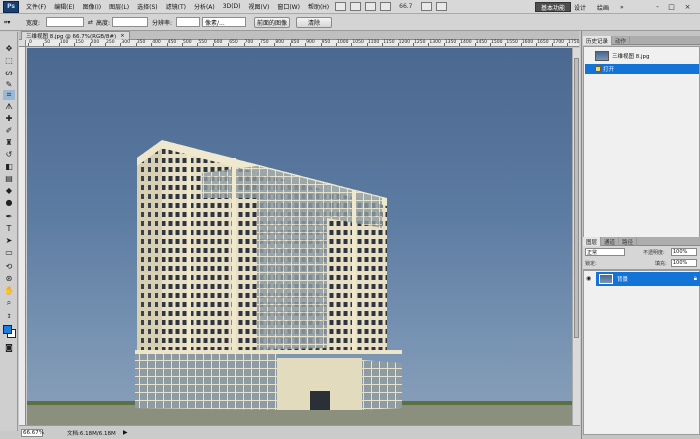  I want to click on blend-mode-select: 正常, so click(605, 252).